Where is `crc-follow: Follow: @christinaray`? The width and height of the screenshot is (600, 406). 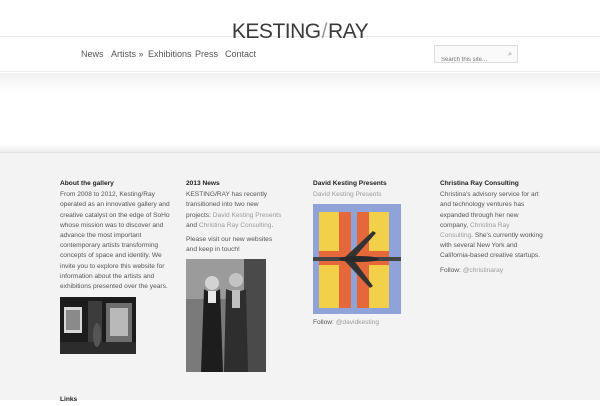 crc-follow: Follow: @christinaray is located at coordinates (472, 270).